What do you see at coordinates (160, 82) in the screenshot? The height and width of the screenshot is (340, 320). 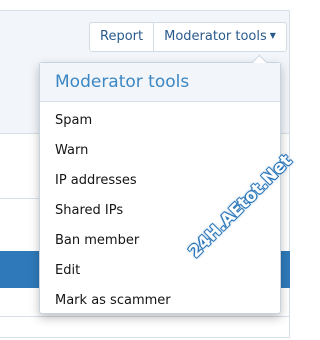 I see `menu-title: Moderator tools` at bounding box center [160, 82].